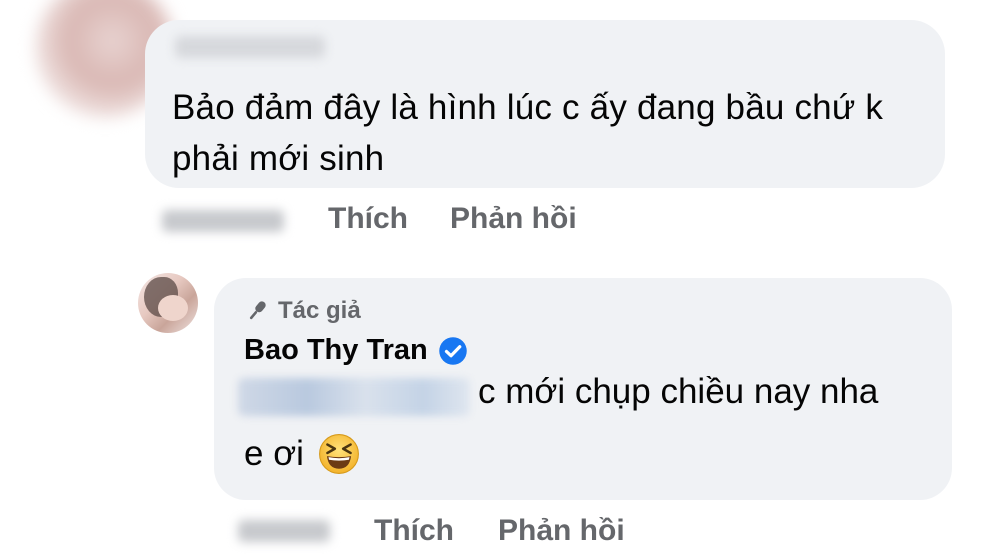 This screenshot has width=1000, height=555. What do you see at coordinates (274, 453) in the screenshot?
I see `reply-text-line-2: e ơi` at bounding box center [274, 453].